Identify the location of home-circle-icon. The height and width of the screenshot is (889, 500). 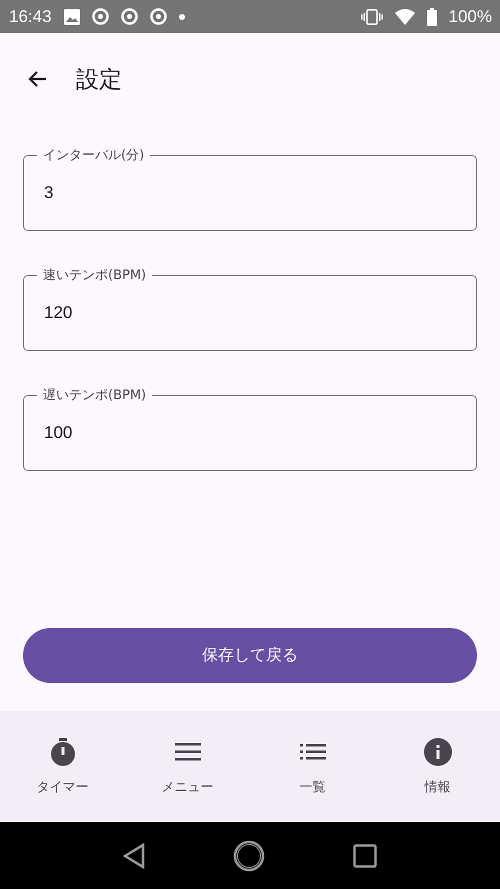
(249, 856).